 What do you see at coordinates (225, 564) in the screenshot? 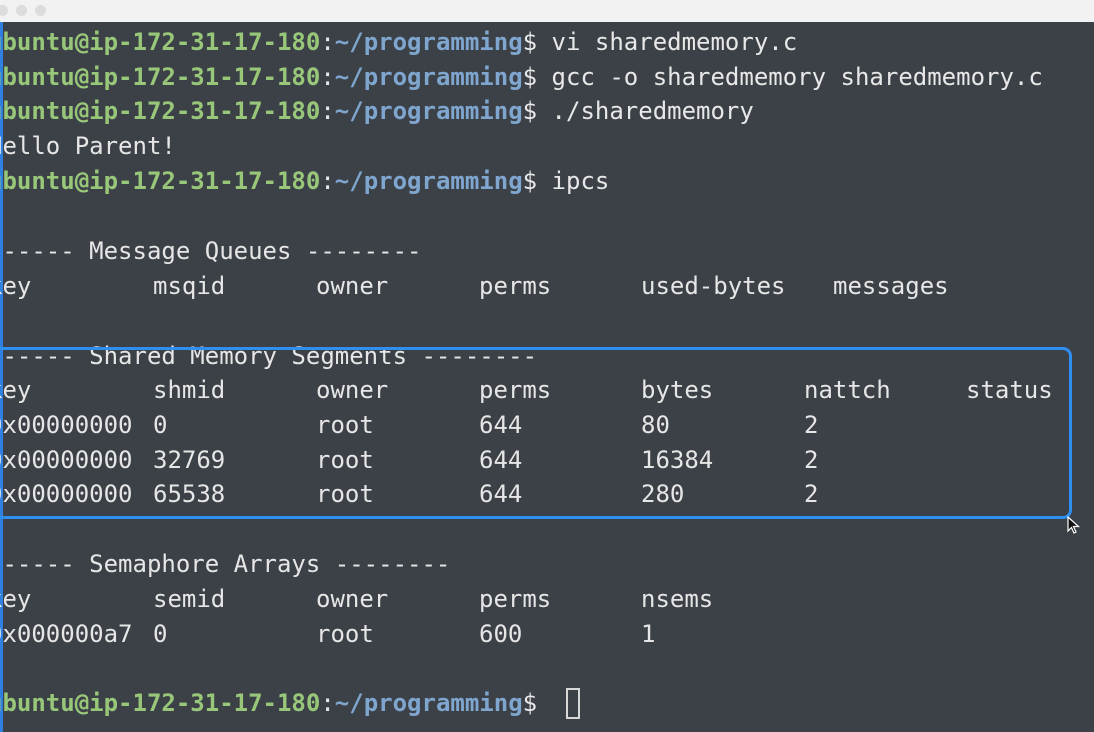
I see `semaphore-arrays-title: ------ Semaphore Arrays --------` at bounding box center [225, 564].